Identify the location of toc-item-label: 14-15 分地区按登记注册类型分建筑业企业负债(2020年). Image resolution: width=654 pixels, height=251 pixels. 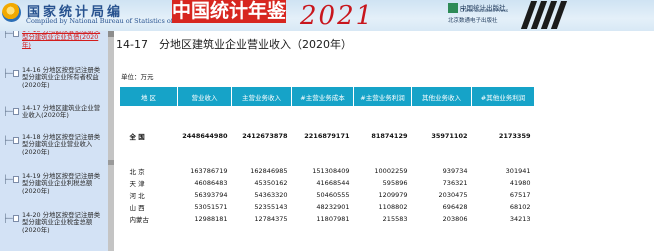
(64, 40).